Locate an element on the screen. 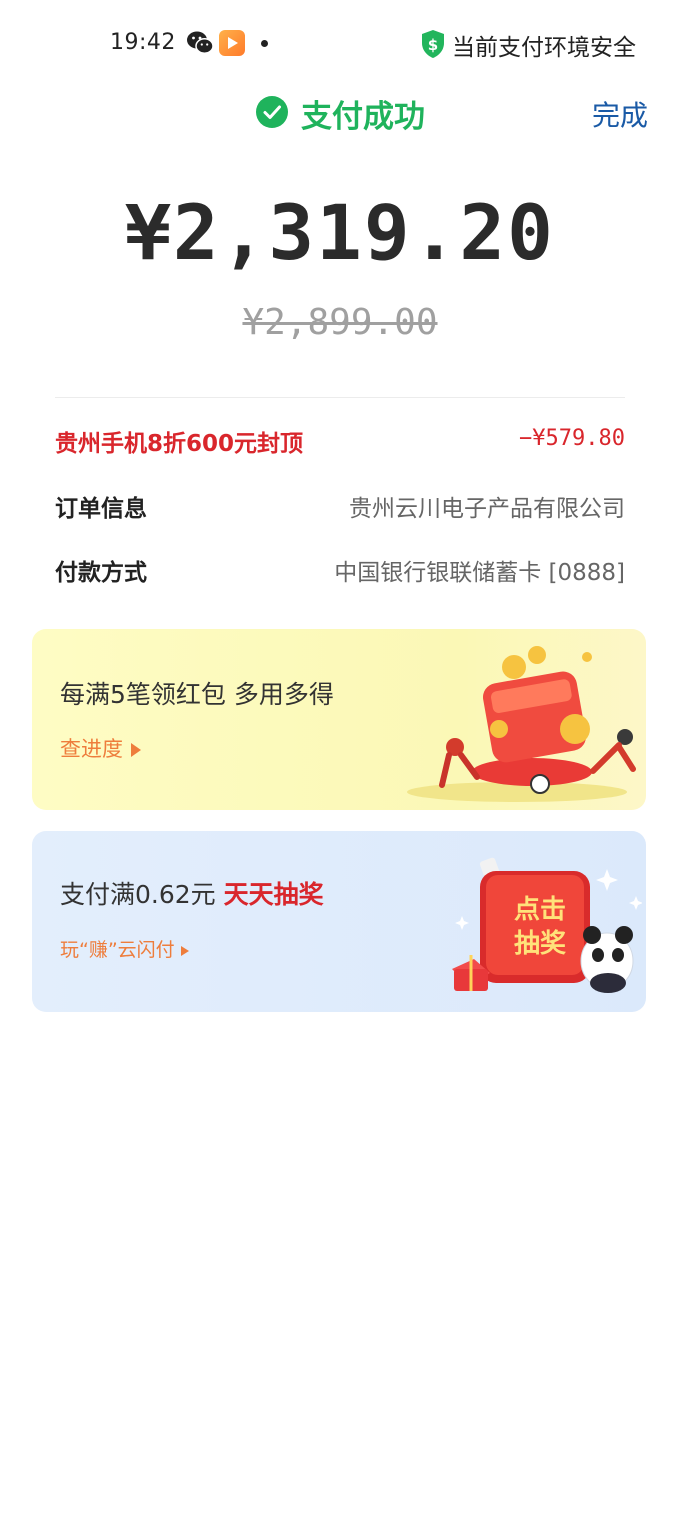  lottery-promo-banner: 支付满0.62元 天天抽奖 玩“赚”云闪付 点击 抽奖 is located at coordinates (339, 921).